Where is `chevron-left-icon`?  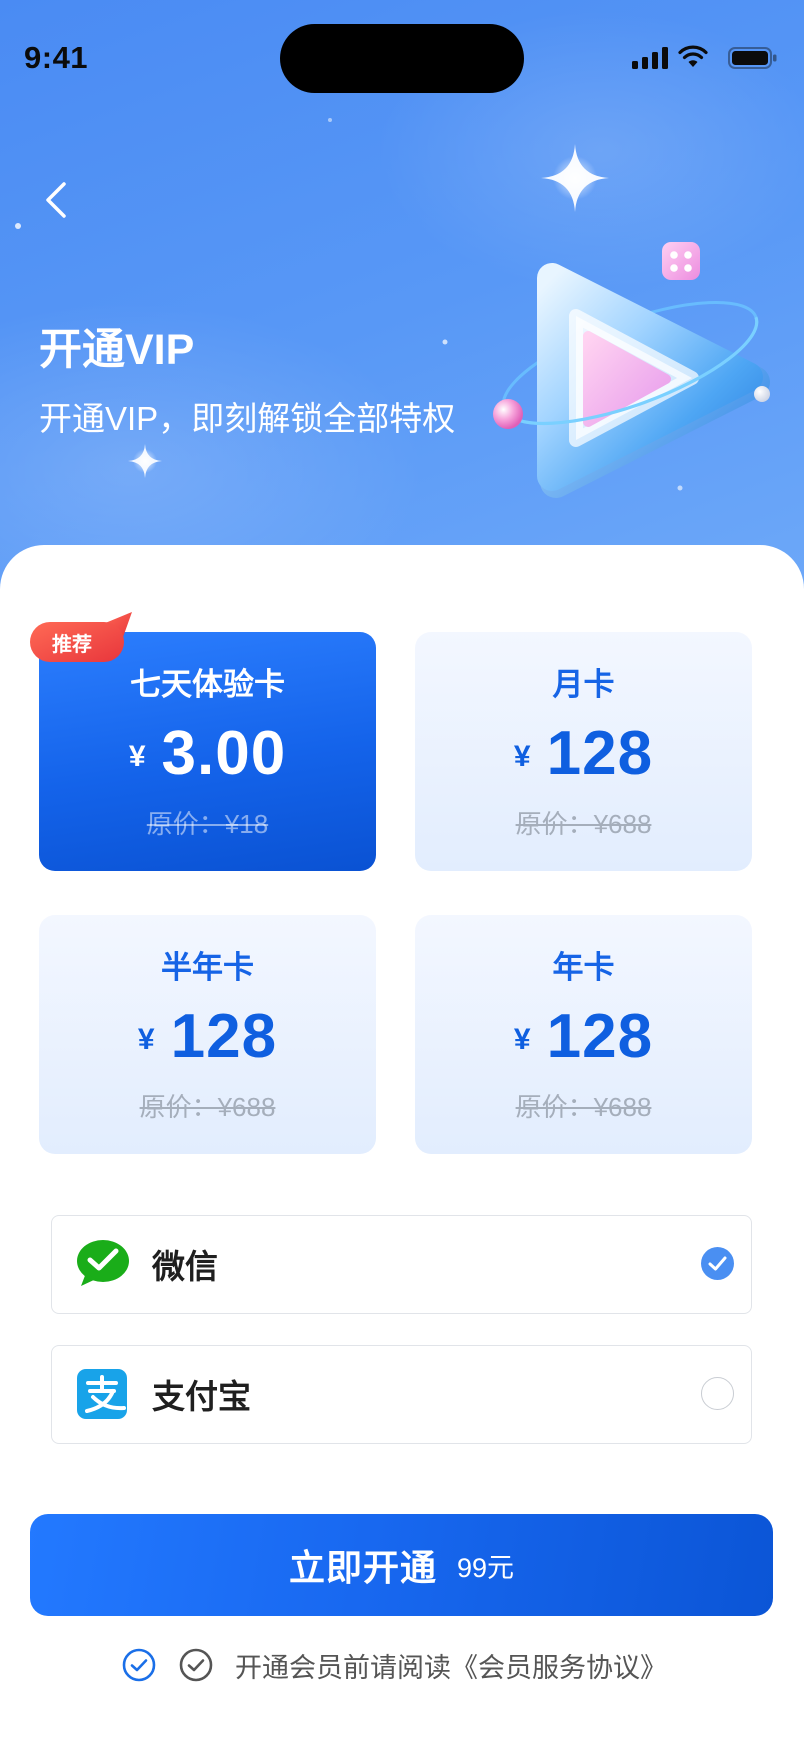
chevron-left-icon is located at coordinates (56, 200).